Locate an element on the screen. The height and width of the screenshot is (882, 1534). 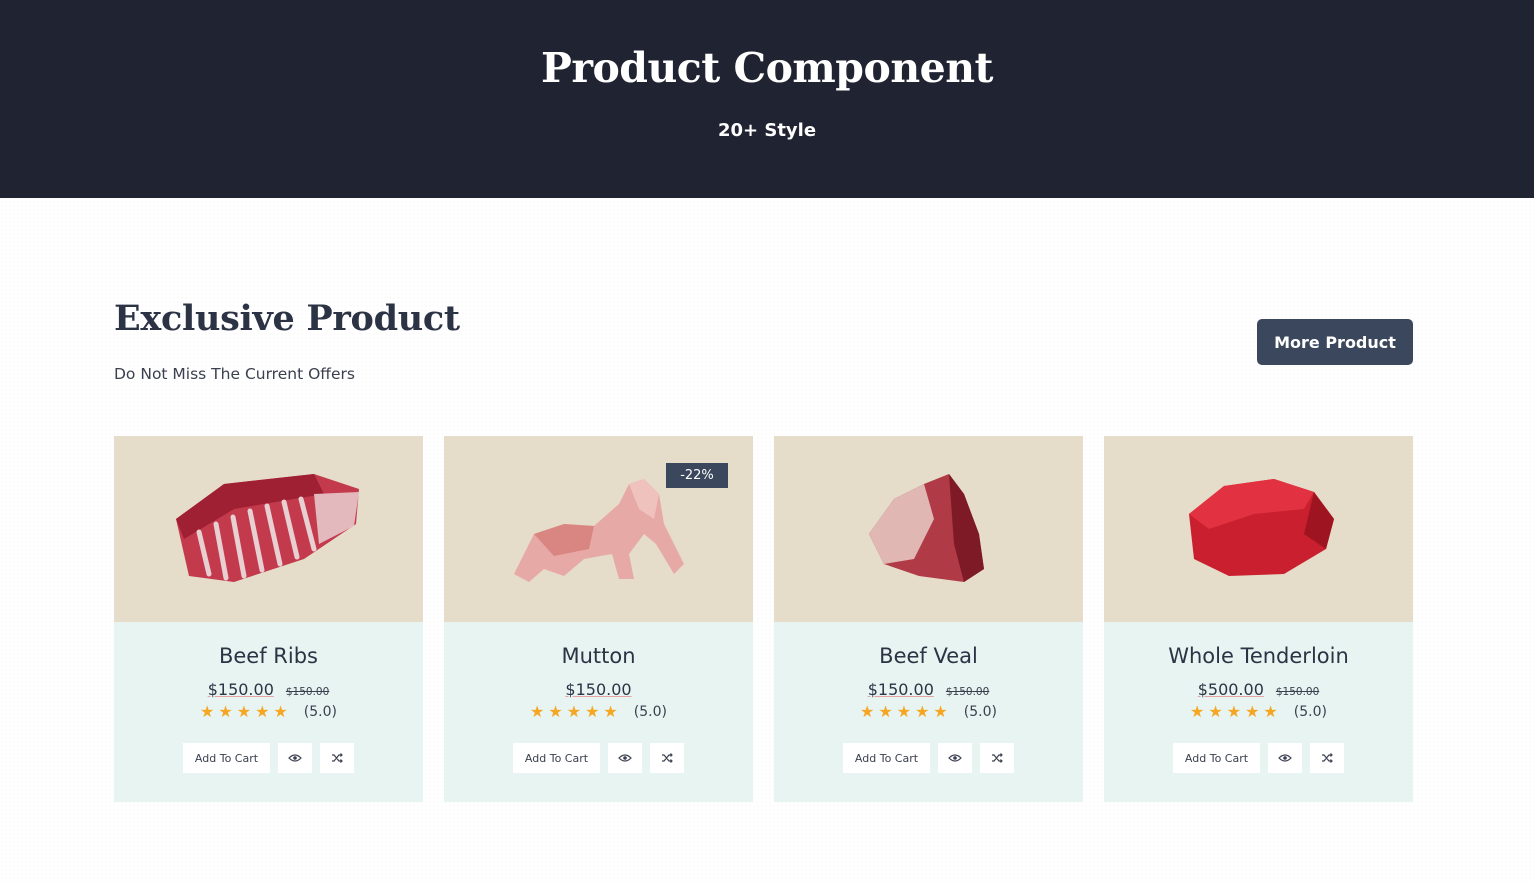
price-row: $150.00 is located at coordinates (598, 689).